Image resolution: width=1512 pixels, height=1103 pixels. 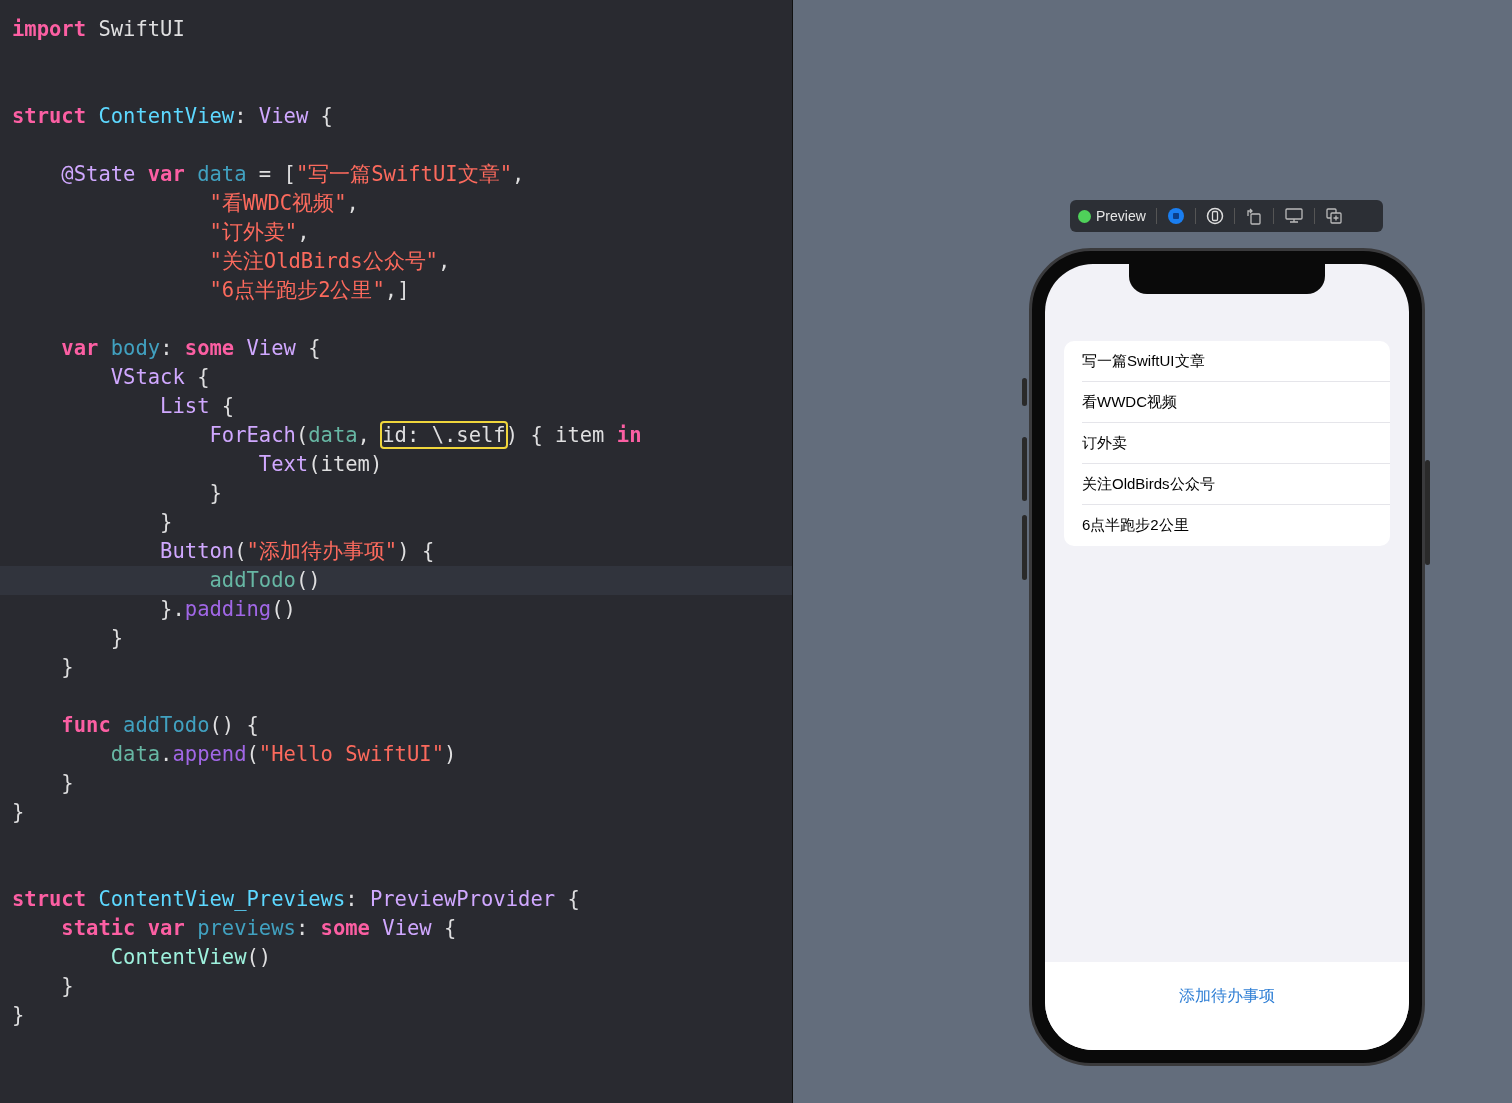 I want to click on code-line: }.padding(), so click(x=227, y=609).